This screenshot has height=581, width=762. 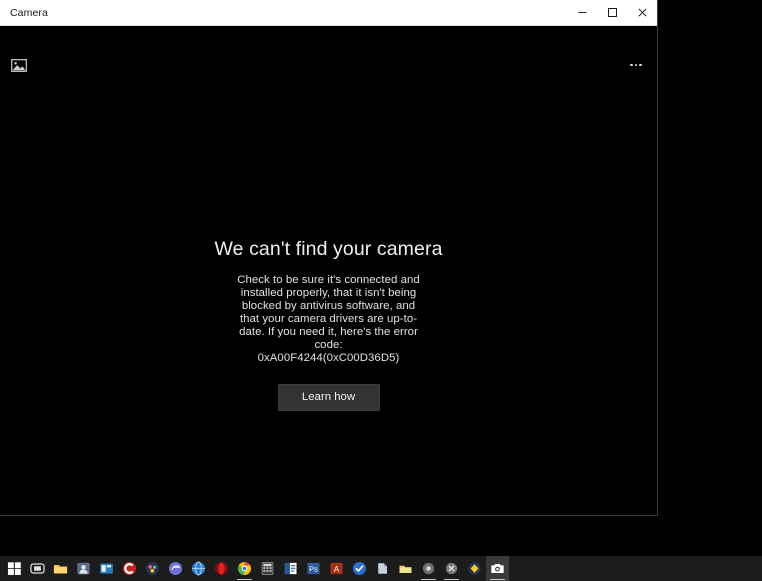 I want to click on svg-text: Ps, so click(x=313, y=569).